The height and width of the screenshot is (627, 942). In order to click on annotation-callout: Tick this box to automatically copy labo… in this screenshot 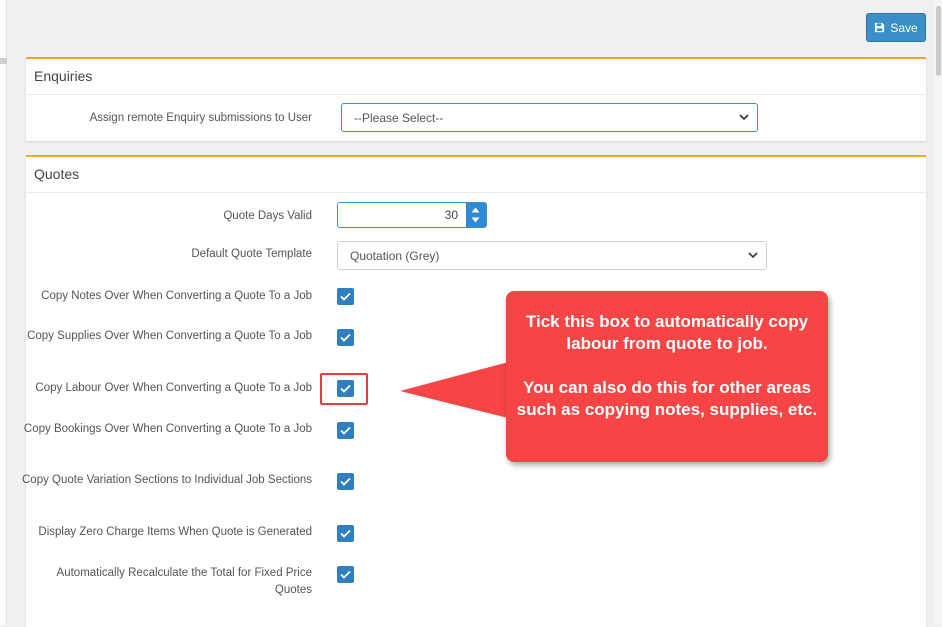, I will do `click(667, 376)`.